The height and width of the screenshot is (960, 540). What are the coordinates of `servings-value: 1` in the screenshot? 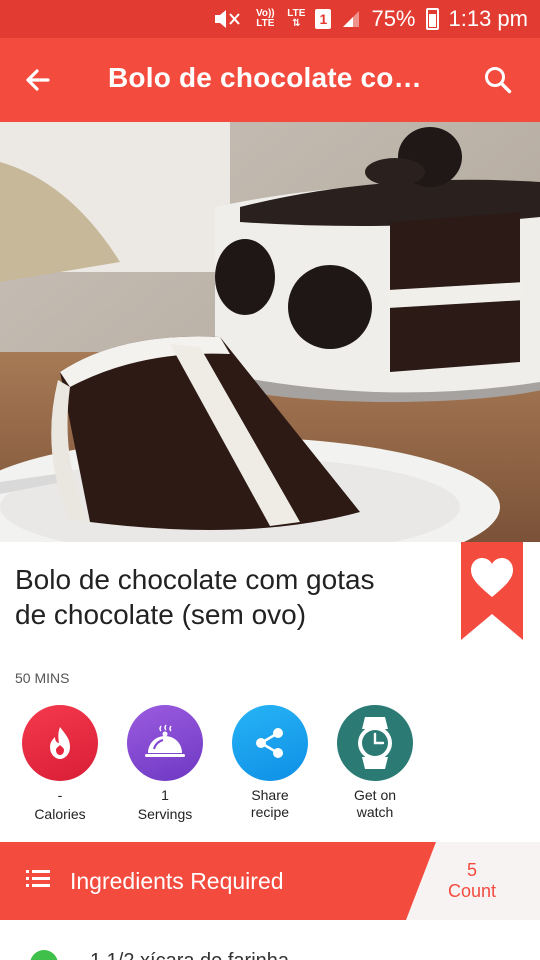 It's located at (165, 795).